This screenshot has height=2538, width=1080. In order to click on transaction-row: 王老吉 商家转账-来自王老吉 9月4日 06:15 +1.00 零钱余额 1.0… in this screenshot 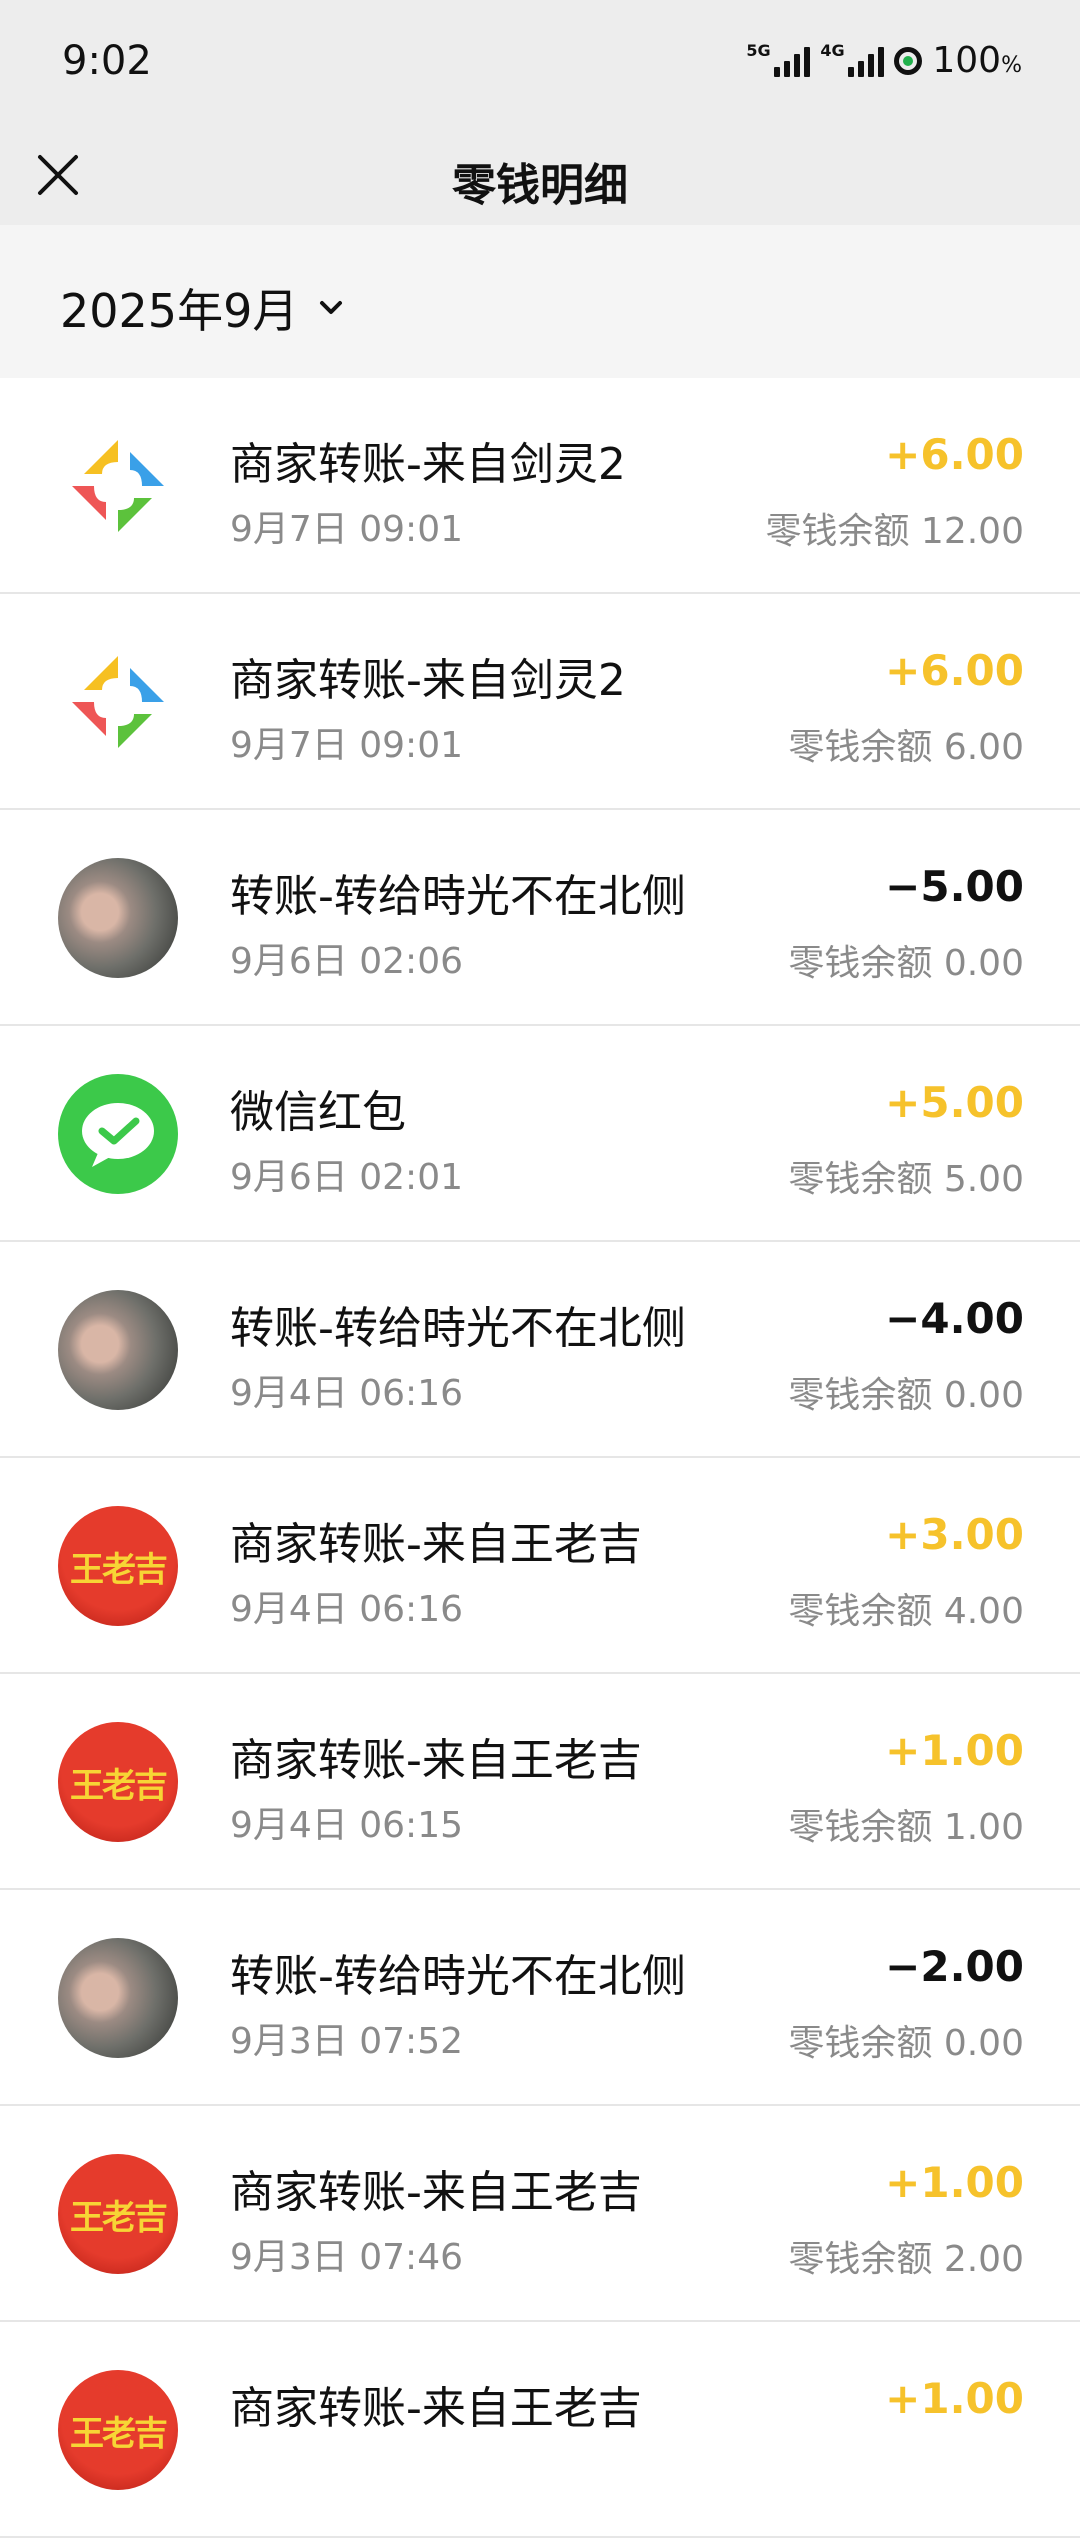, I will do `click(540, 1782)`.